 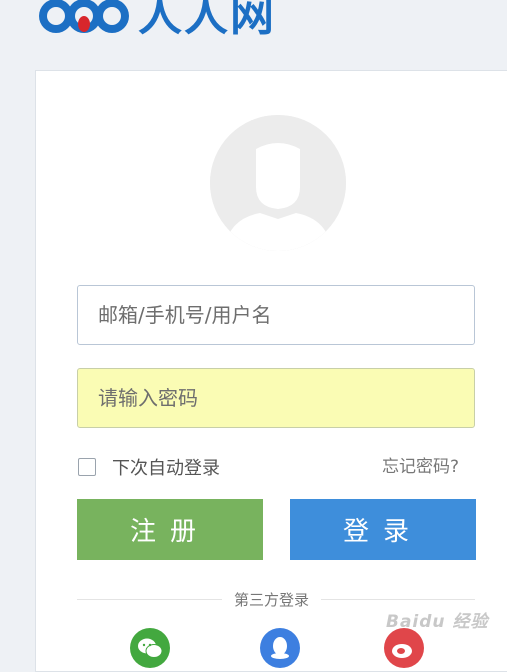 I want to click on wechat-login-button, so click(x=150, y=648).